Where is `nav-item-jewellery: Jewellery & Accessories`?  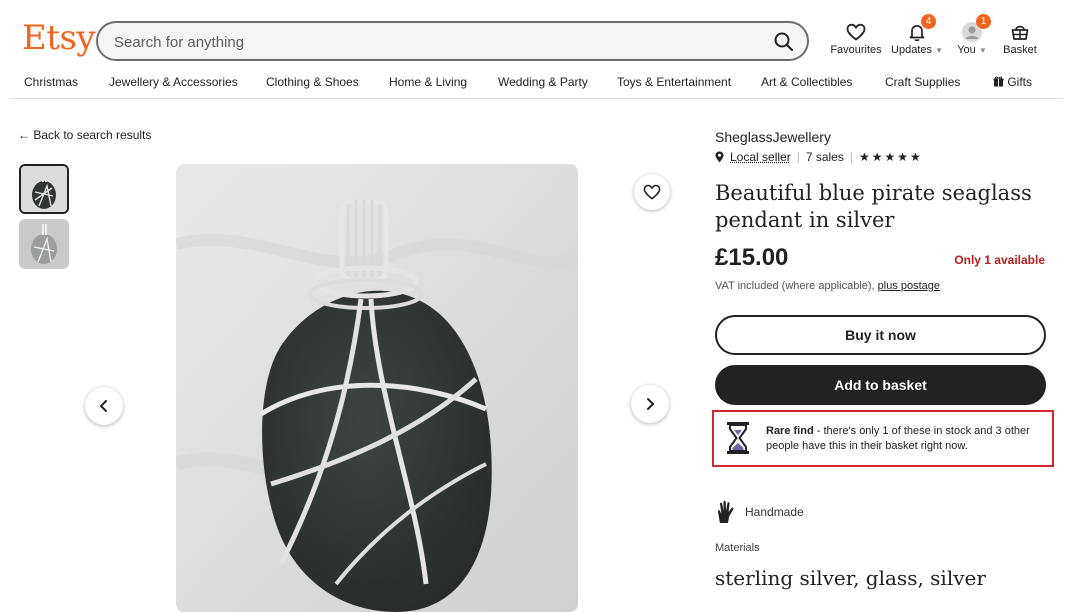 nav-item-jewellery: Jewellery & Accessories is located at coordinates (173, 82).